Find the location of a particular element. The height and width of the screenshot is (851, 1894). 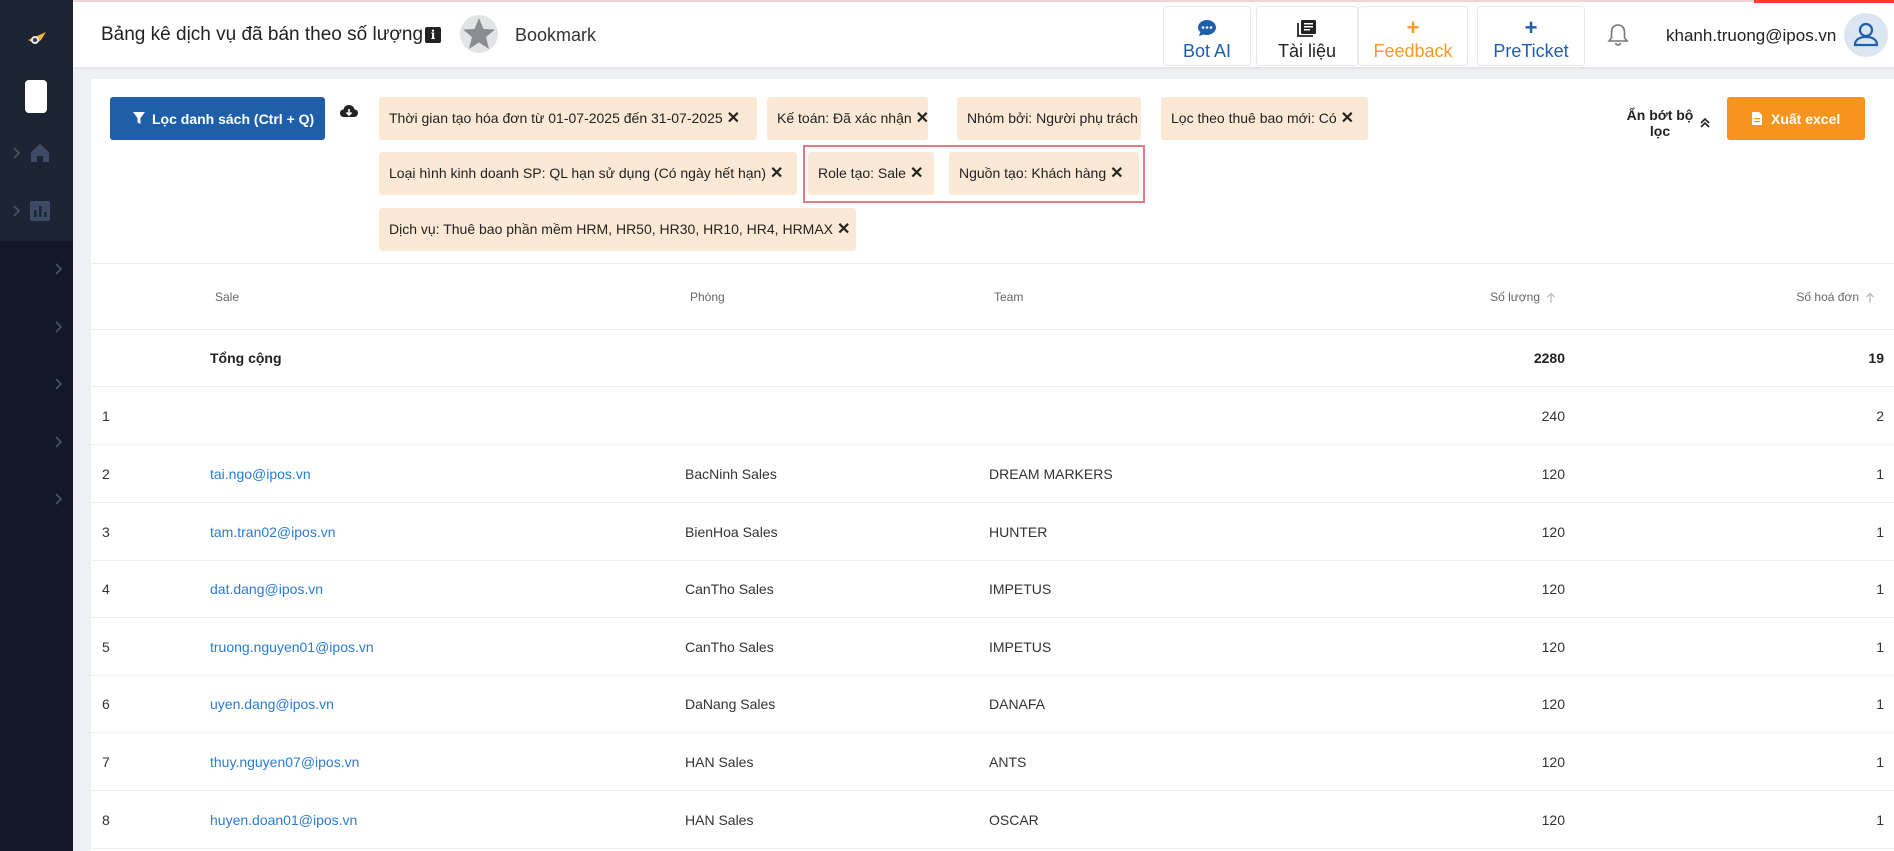

column-header-phong: Phòng is located at coordinates (707, 297).